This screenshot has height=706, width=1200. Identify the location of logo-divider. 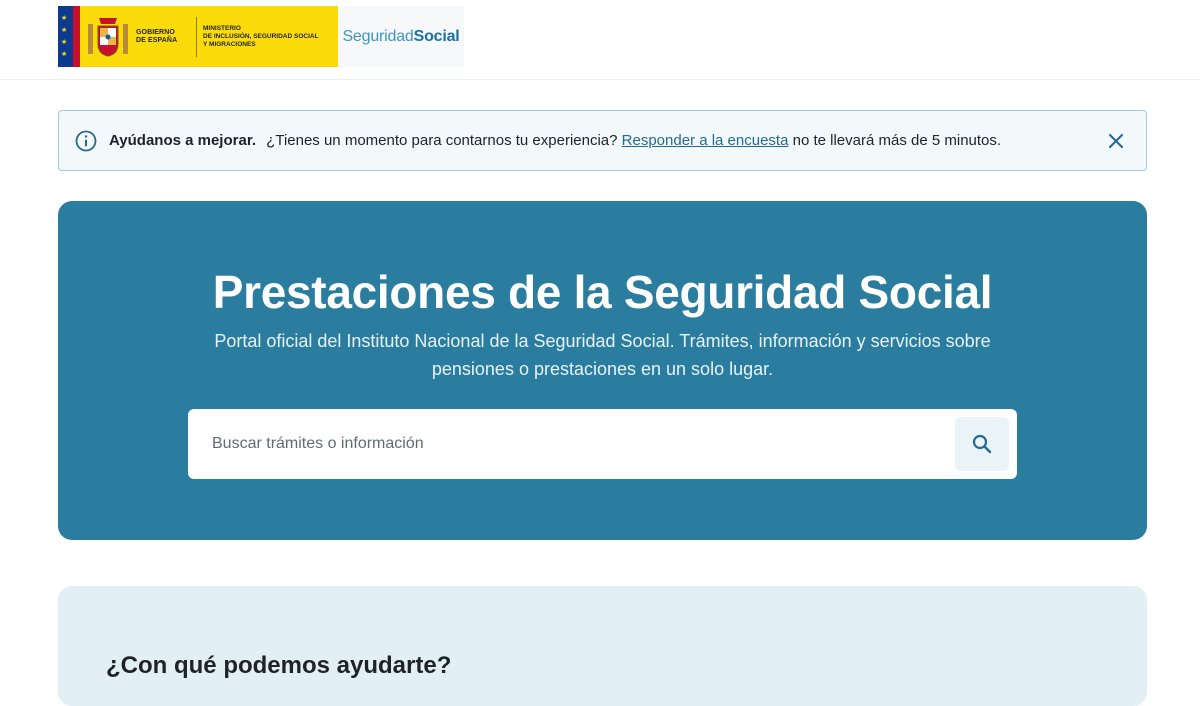
(196, 36).